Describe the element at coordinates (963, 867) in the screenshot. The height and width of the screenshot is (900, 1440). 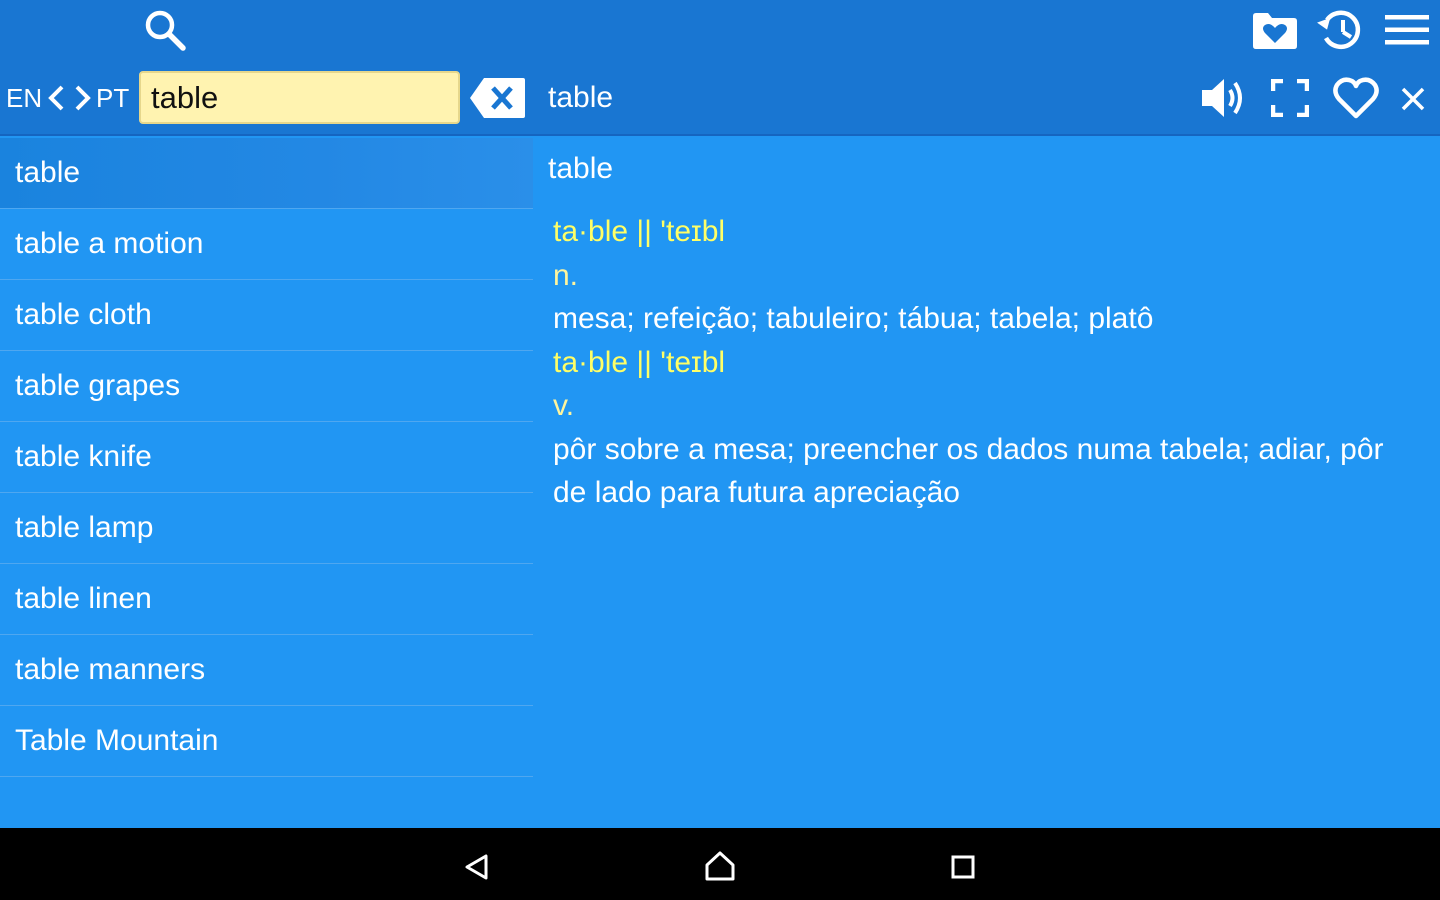
I see `recents-icon` at that location.